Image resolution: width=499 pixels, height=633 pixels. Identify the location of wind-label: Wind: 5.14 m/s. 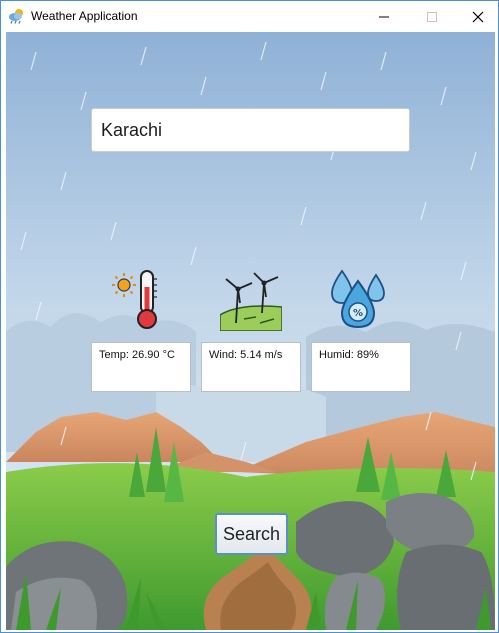
(246, 355).